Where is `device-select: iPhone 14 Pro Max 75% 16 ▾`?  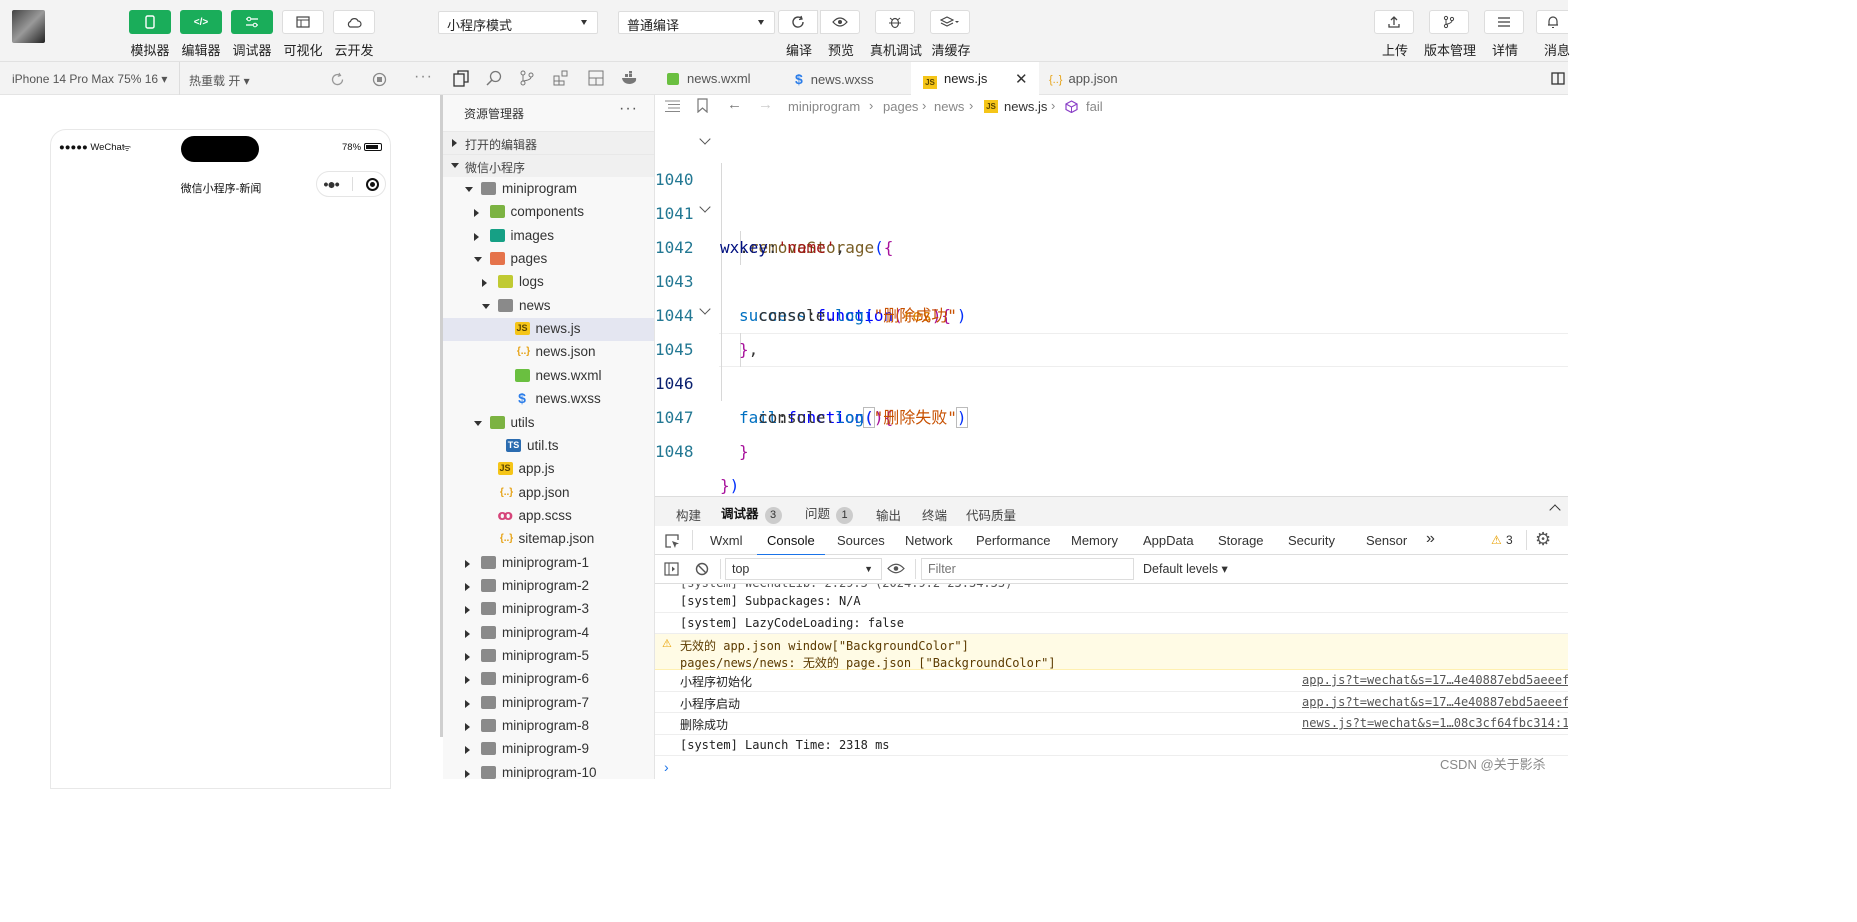 device-select: iPhone 14 Pro Max 75% 16 ▾ is located at coordinates (89, 79).